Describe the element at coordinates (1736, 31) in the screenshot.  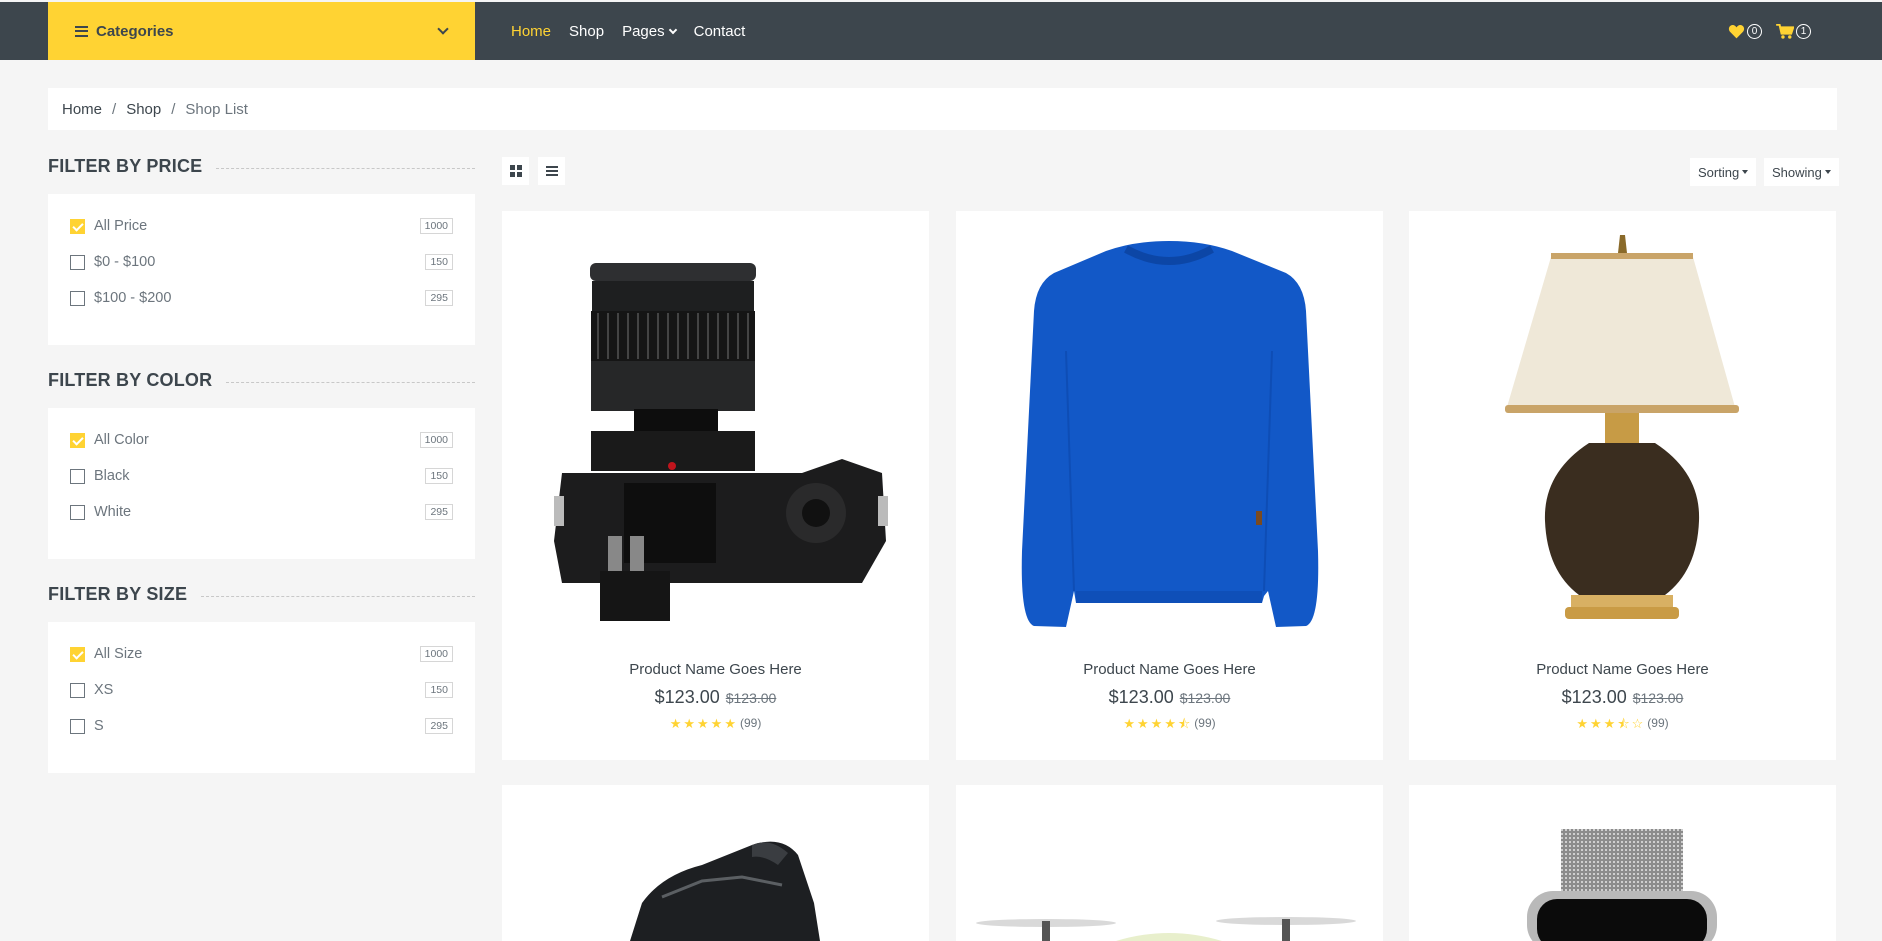
I see `heart-icon` at that location.